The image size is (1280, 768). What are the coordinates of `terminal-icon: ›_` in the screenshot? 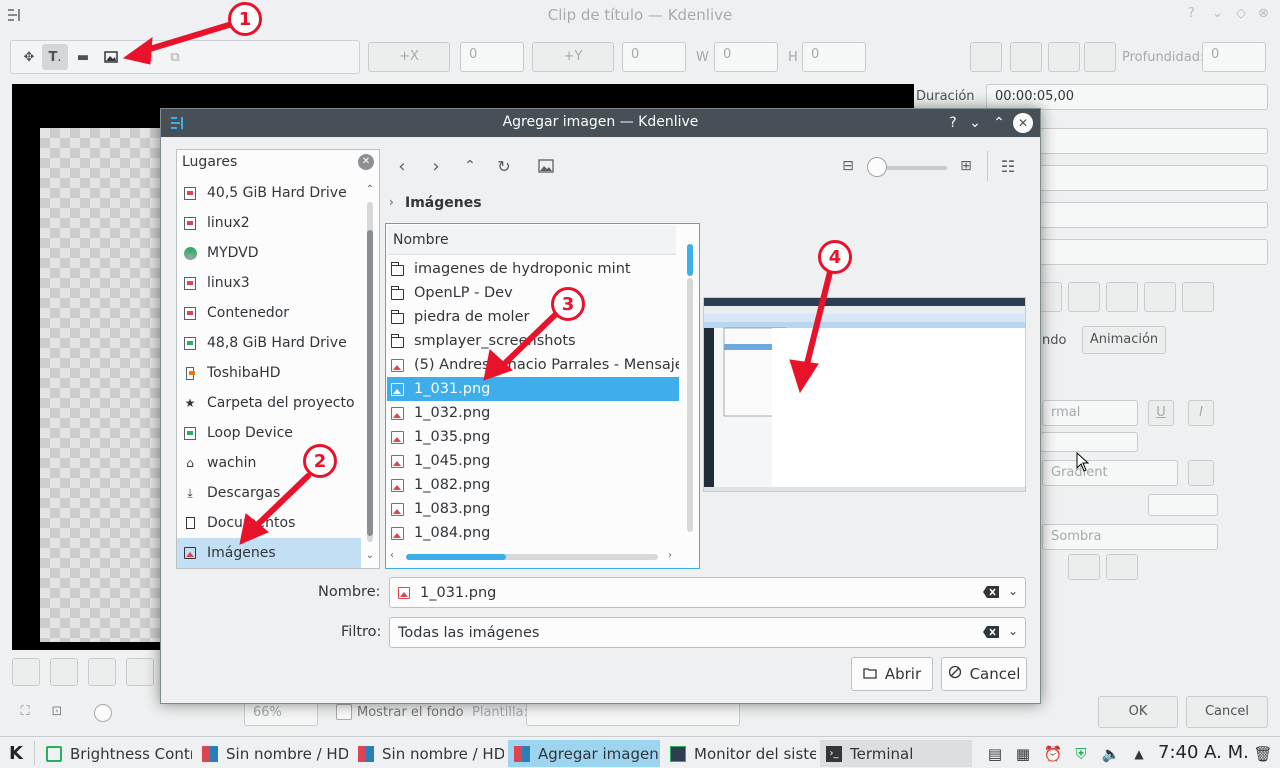 It's located at (834, 753).